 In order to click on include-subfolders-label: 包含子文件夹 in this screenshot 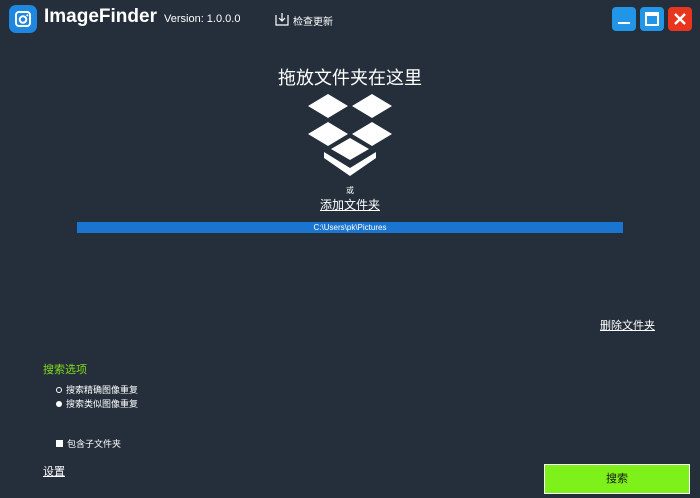, I will do `click(94, 445)`.